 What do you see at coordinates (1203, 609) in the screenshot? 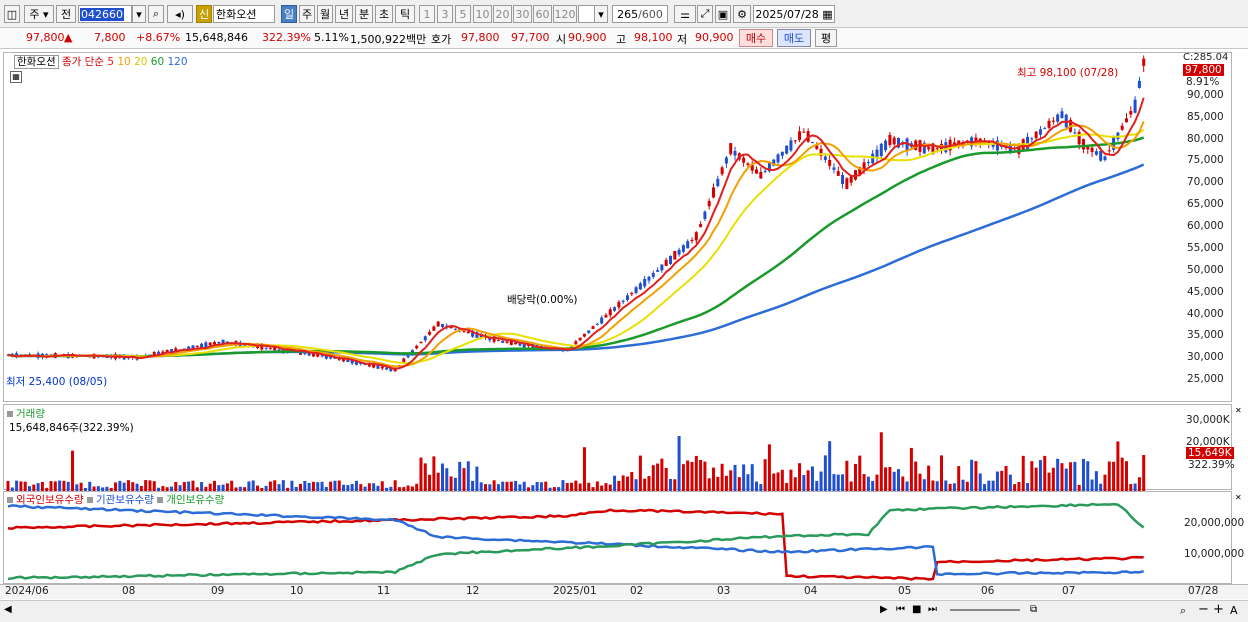
I see `zoom-out-icon: −` at bounding box center [1203, 609].